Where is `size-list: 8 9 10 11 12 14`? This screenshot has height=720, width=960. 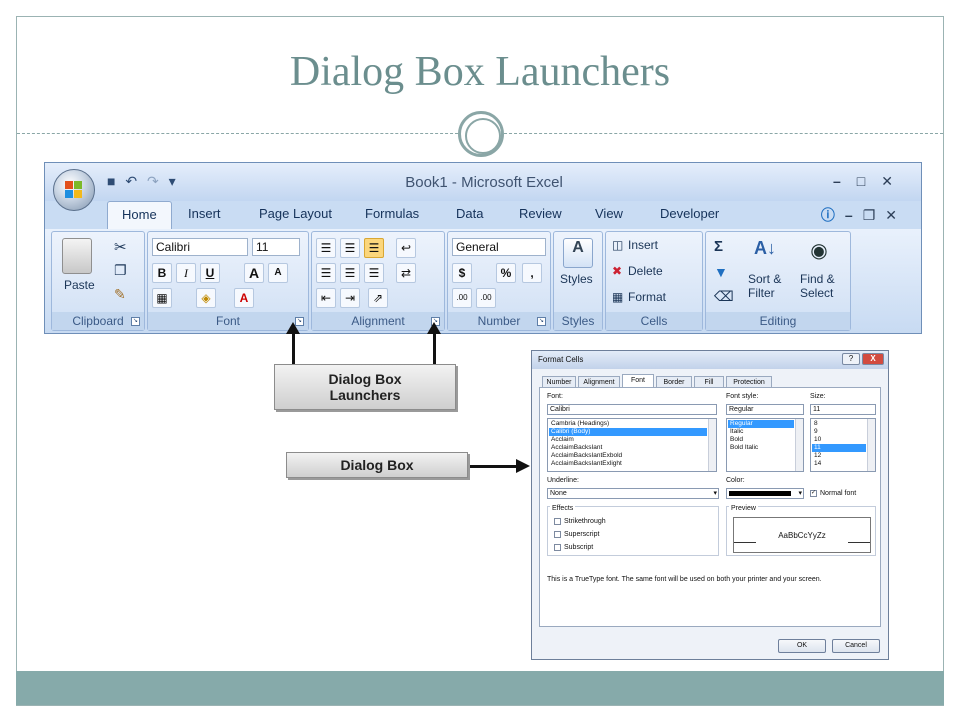
size-list: 8 9 10 11 12 14 is located at coordinates (843, 445).